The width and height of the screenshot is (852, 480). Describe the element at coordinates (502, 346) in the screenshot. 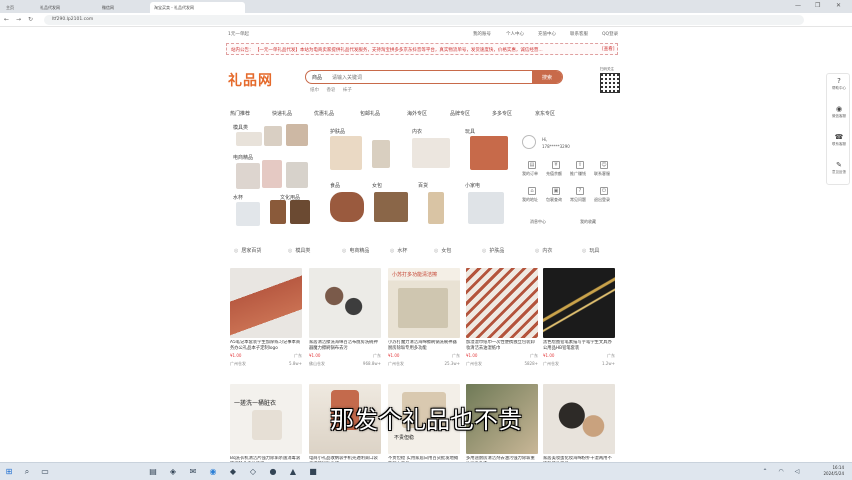

I see `product-title: 加湿湿巾纸巾一次性便携独立包装卸妆清洁去油湿纸巾` at that location.